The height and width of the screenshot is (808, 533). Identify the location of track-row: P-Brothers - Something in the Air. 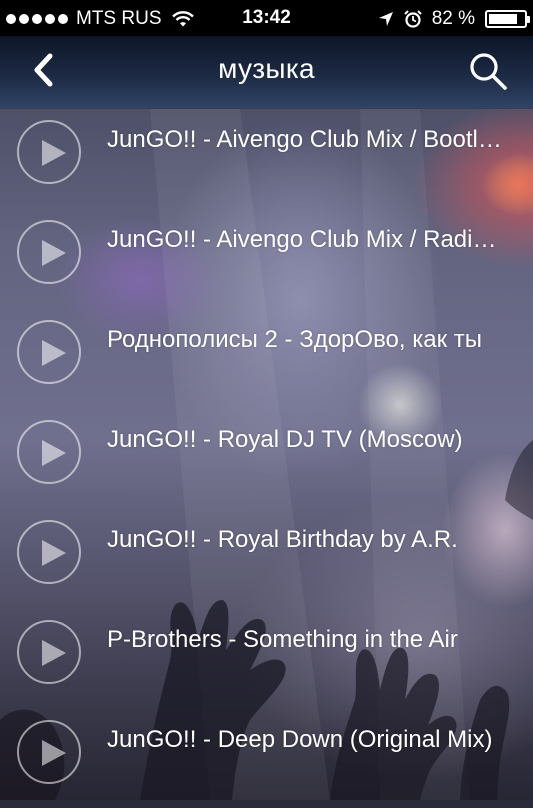
(266, 658).